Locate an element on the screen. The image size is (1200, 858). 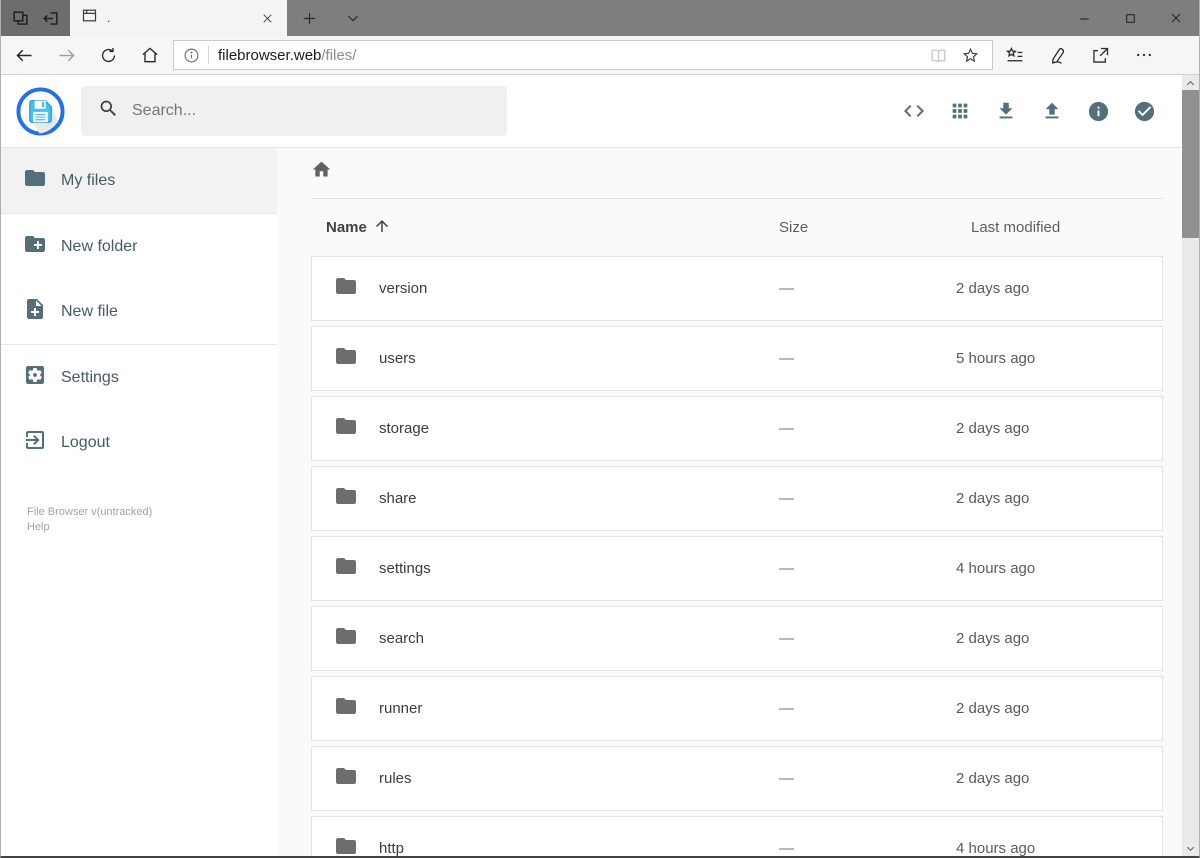
file-name: version is located at coordinates (403, 288).